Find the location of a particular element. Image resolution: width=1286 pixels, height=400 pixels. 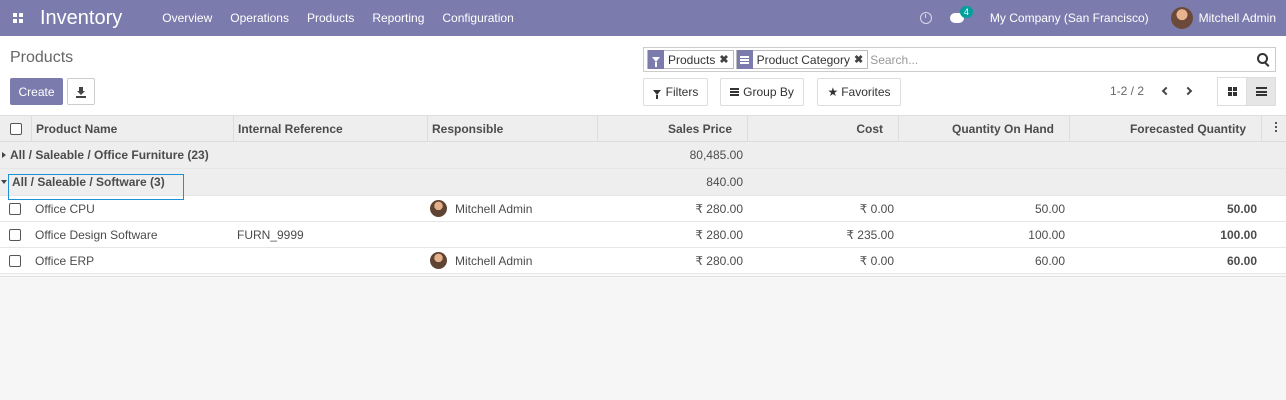

user-avatar is located at coordinates (1181, 18).